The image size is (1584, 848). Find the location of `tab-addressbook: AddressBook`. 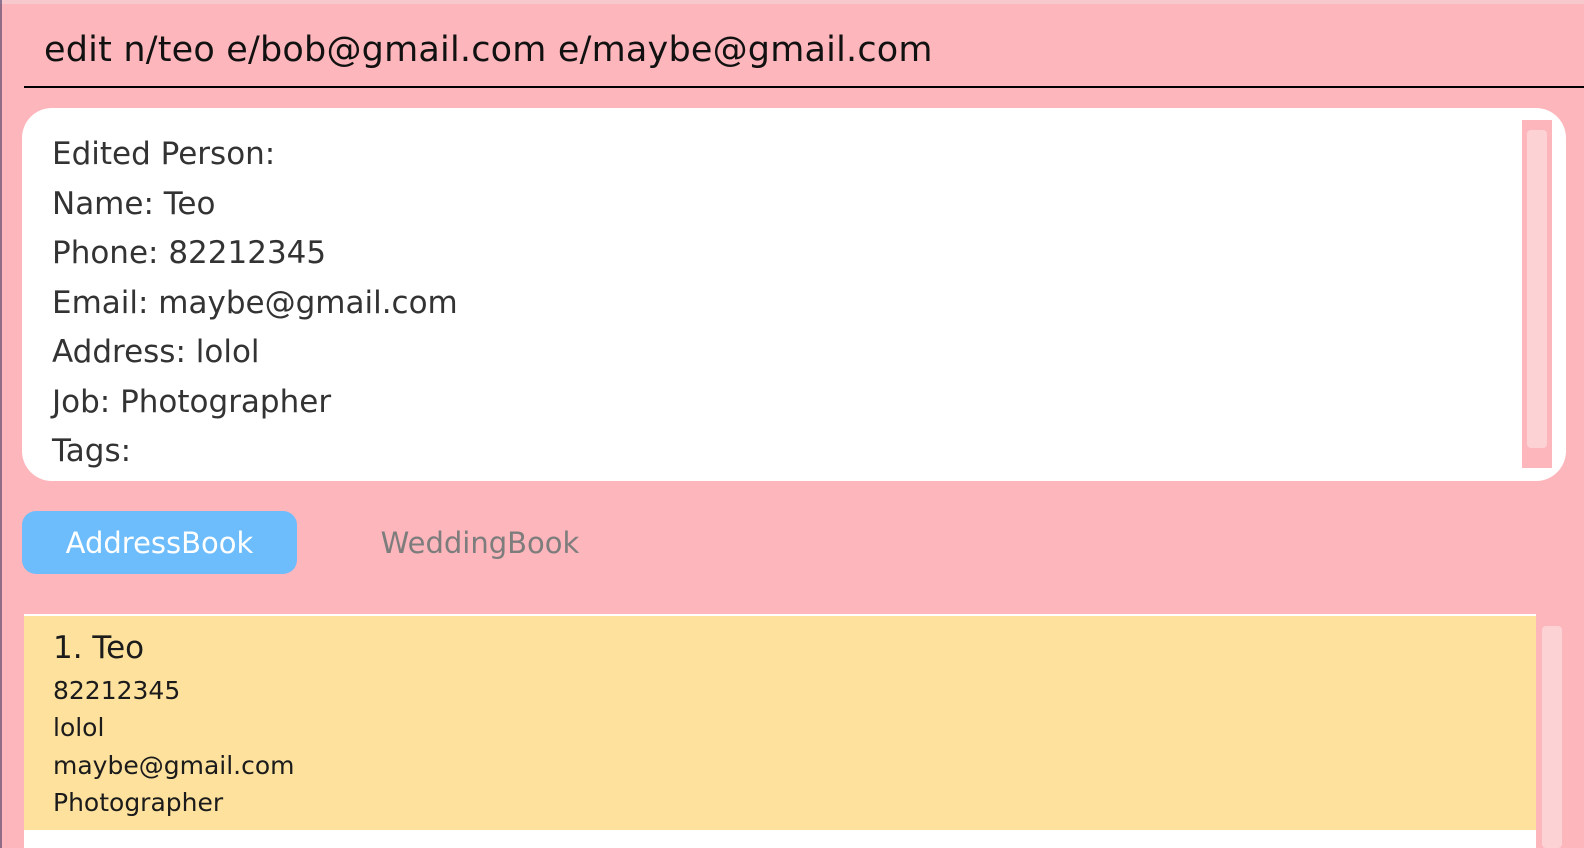

tab-addressbook: AddressBook is located at coordinates (159, 542).